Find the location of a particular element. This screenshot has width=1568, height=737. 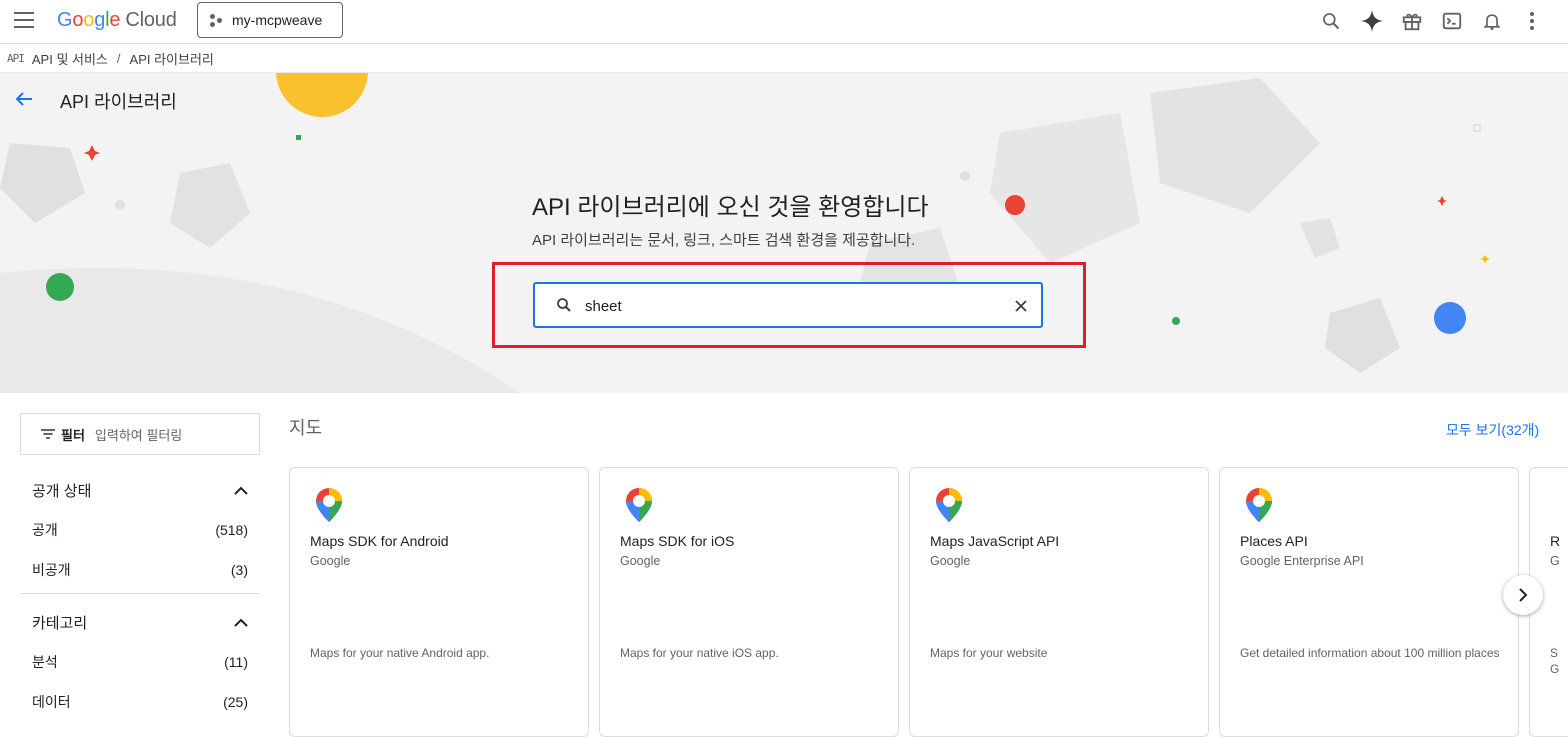

view-all-link: 모두 보기(32개) is located at coordinates (1492, 430).